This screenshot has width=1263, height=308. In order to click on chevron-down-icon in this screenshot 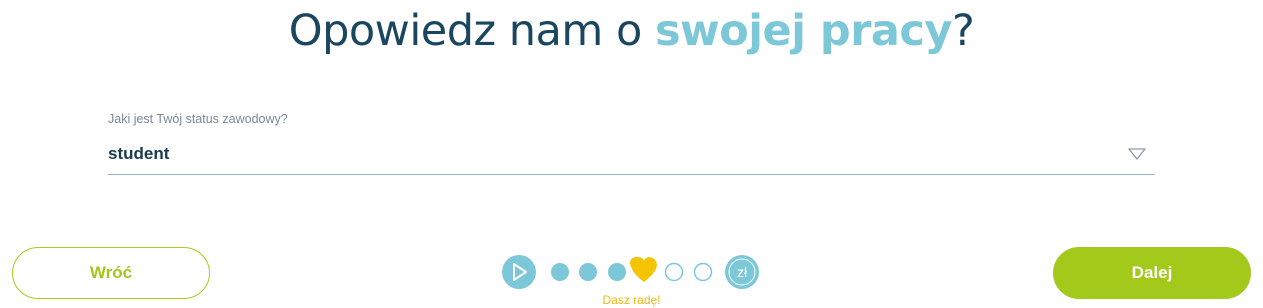, I will do `click(1137, 154)`.